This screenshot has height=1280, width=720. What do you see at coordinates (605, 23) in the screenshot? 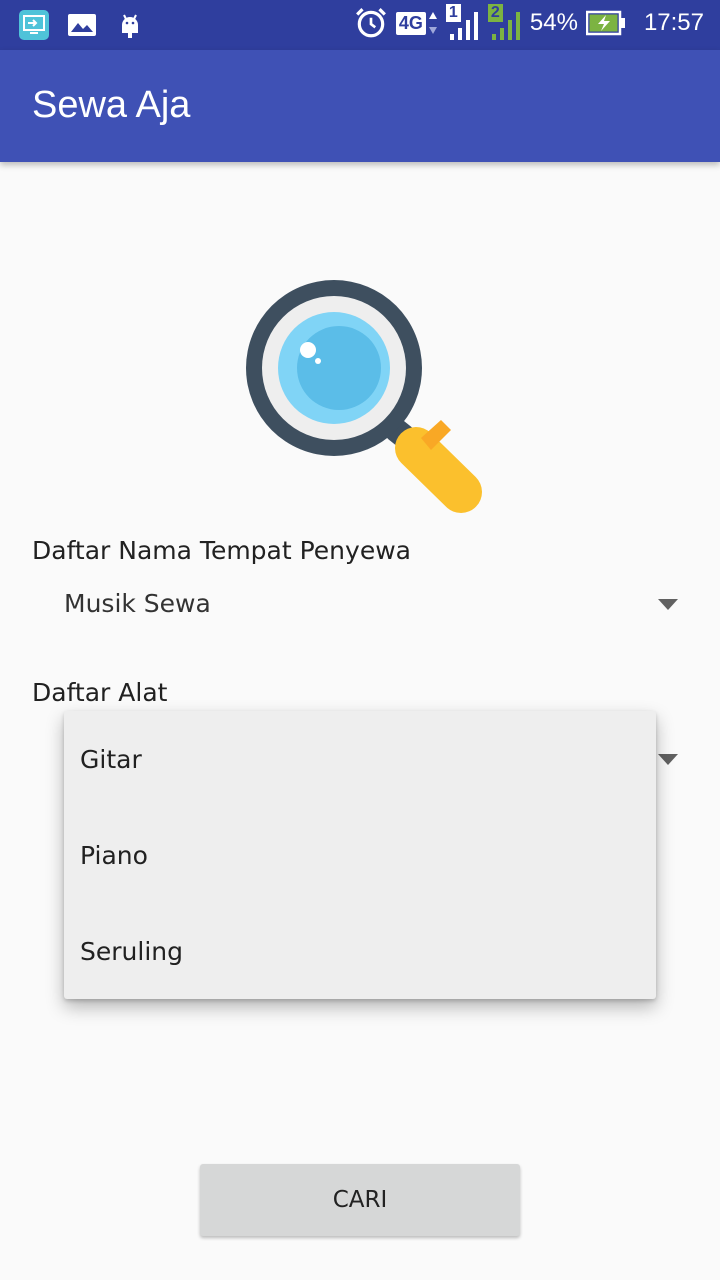
I see `battery-charging-icon` at bounding box center [605, 23].